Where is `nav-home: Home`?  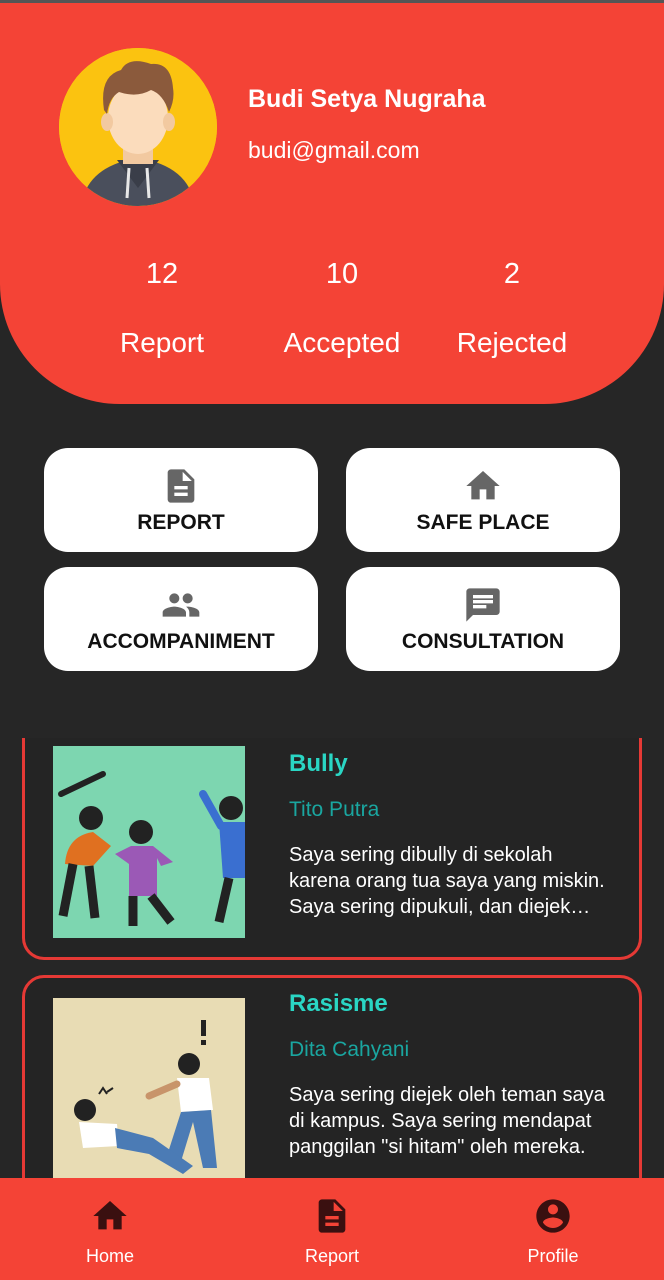
nav-home: Home is located at coordinates (110, 1229).